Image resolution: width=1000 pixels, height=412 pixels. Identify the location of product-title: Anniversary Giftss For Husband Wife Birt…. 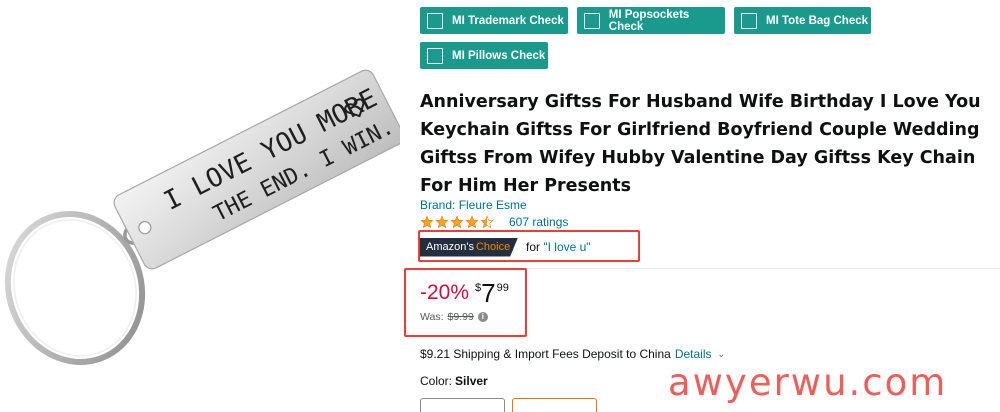
(700, 144).